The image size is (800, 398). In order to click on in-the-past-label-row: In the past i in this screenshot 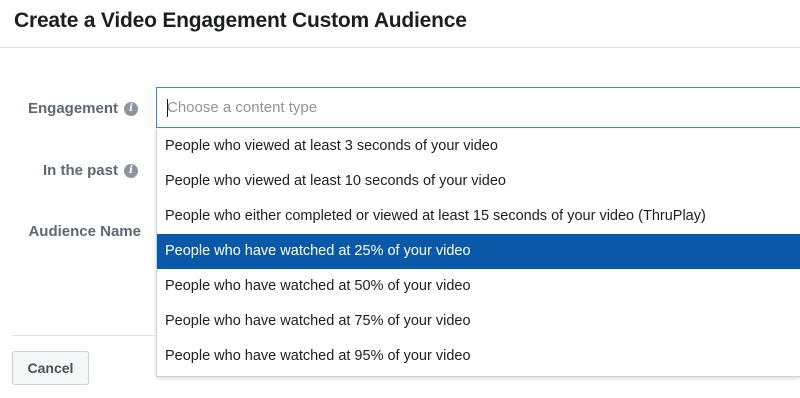, I will do `click(83, 170)`.